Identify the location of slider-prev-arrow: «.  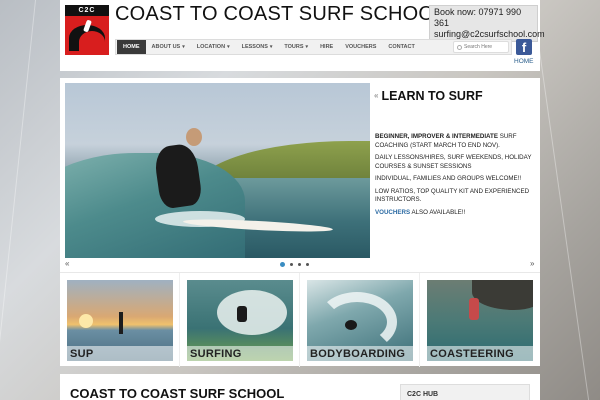
(67, 263).